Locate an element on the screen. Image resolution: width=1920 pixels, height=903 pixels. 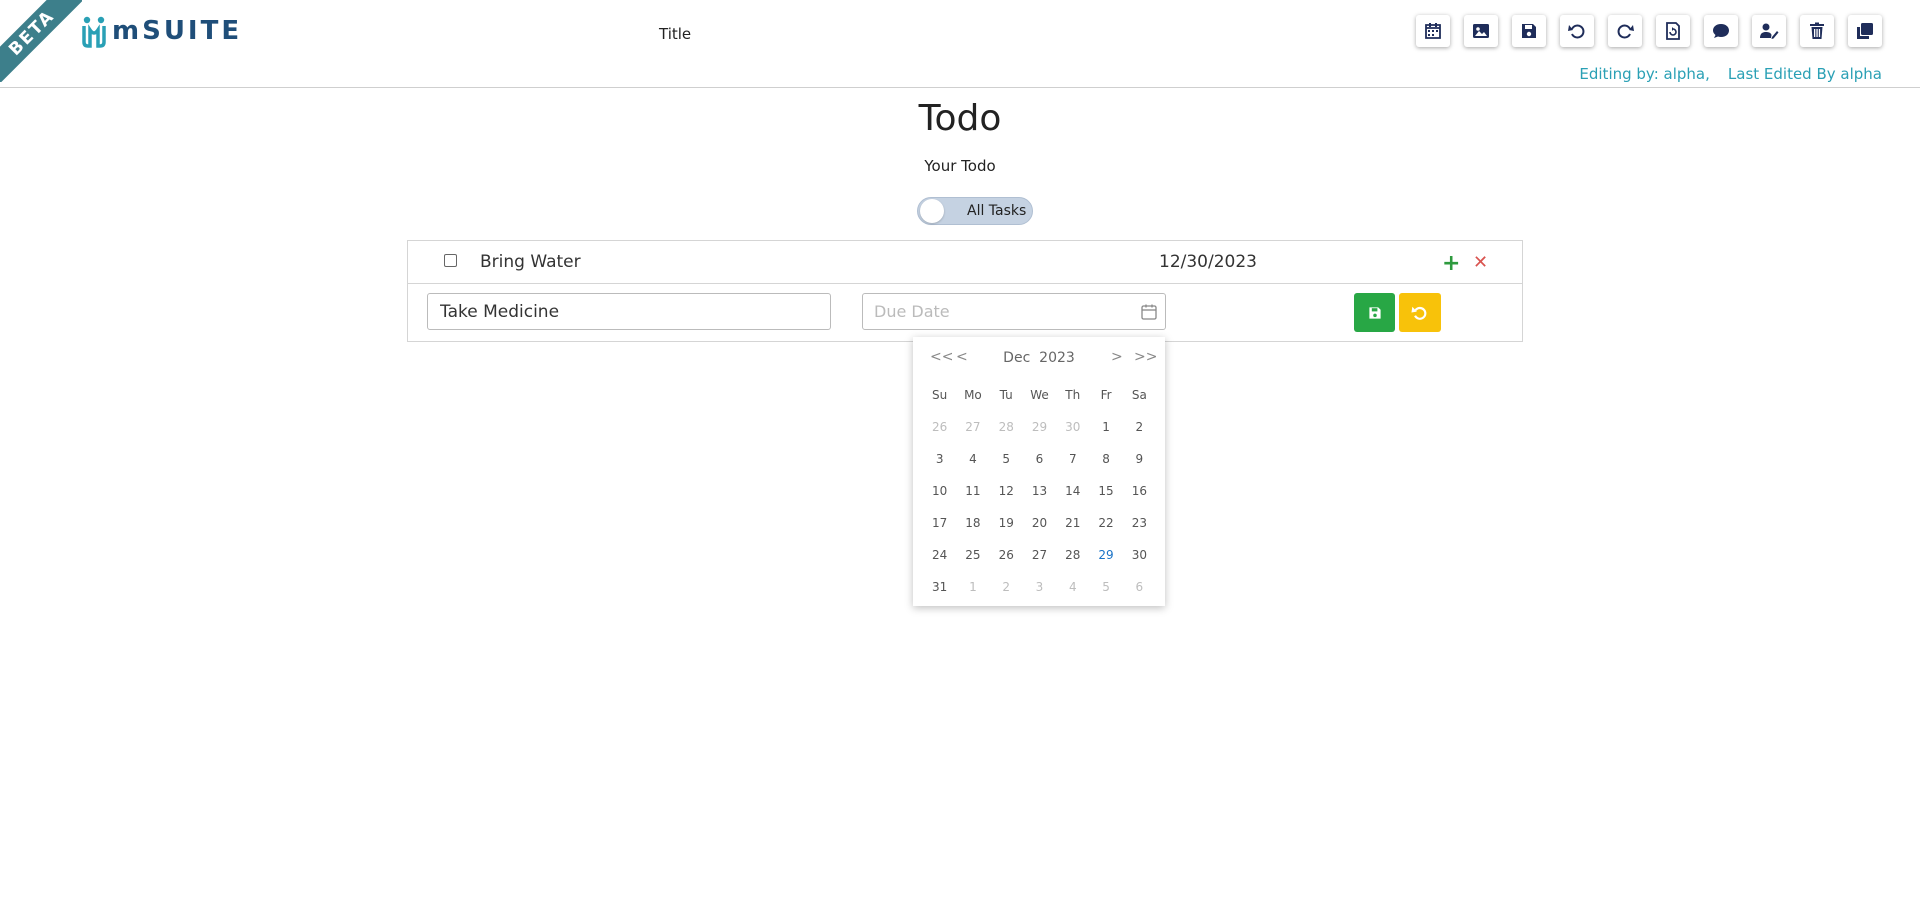
day-cell-today: 29 is located at coordinates (1105, 555).